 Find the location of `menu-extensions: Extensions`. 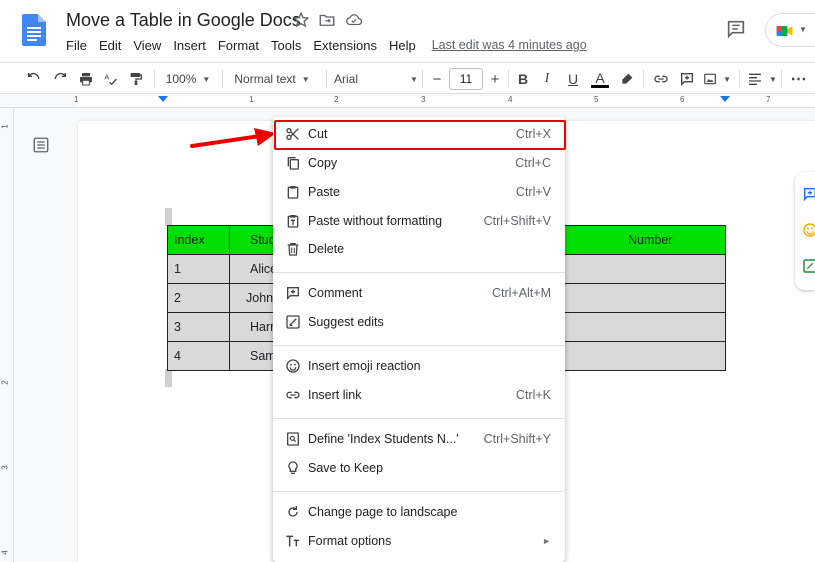

menu-extensions: Extensions is located at coordinates (345, 45).